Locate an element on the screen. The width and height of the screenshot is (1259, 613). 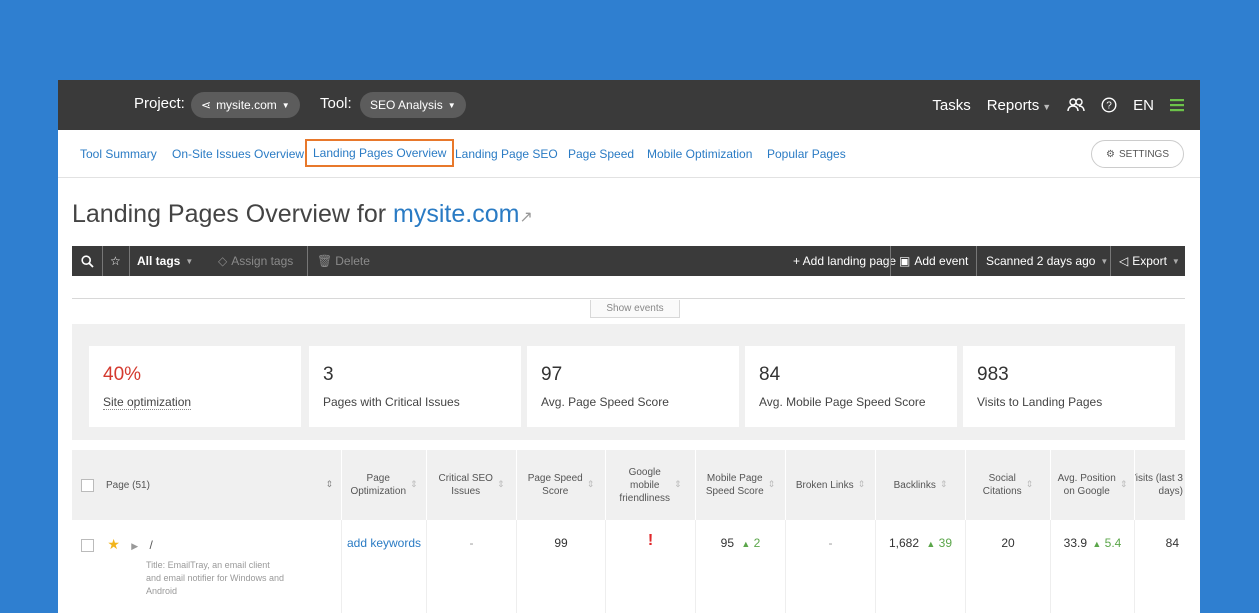
language-selector: EN is located at coordinates (1143, 105).